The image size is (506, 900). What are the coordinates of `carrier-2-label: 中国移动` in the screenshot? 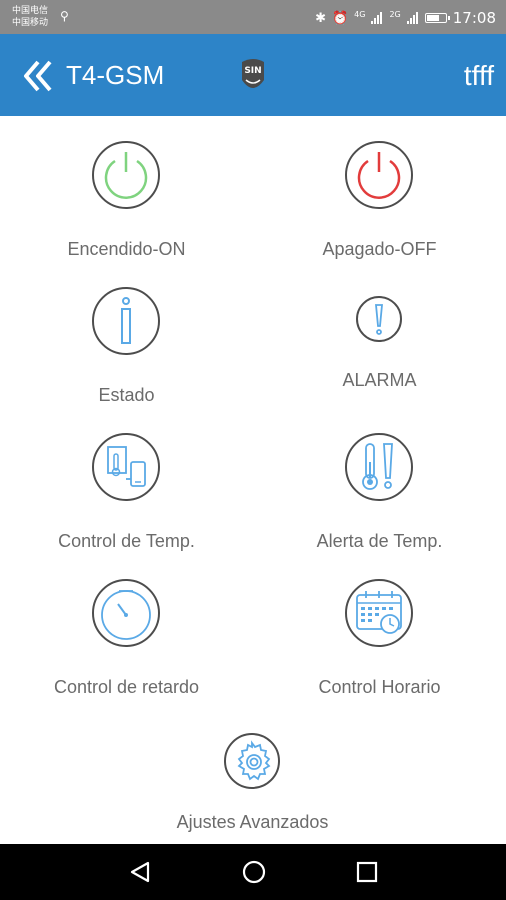 It's located at (30, 23).